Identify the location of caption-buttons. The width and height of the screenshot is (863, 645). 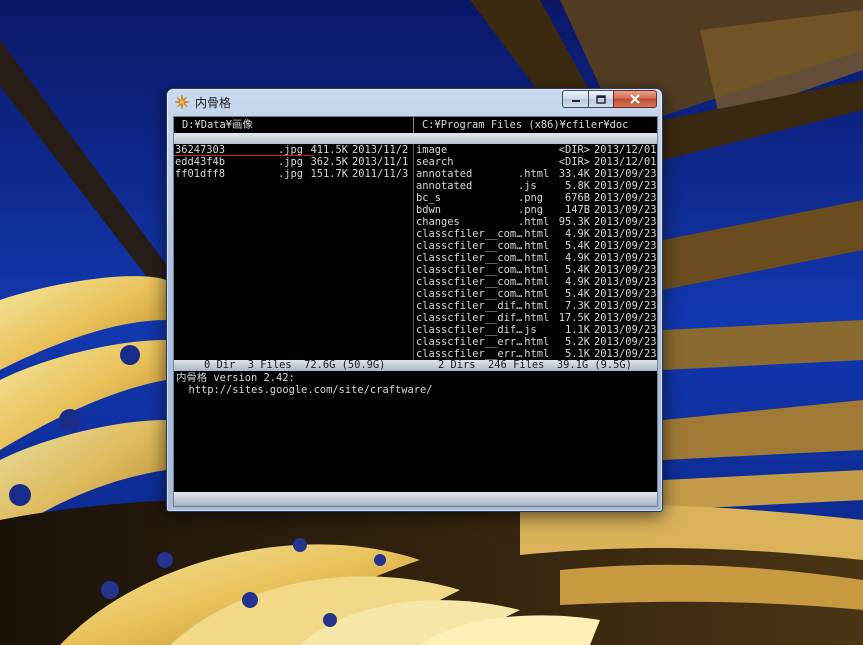
(609, 99).